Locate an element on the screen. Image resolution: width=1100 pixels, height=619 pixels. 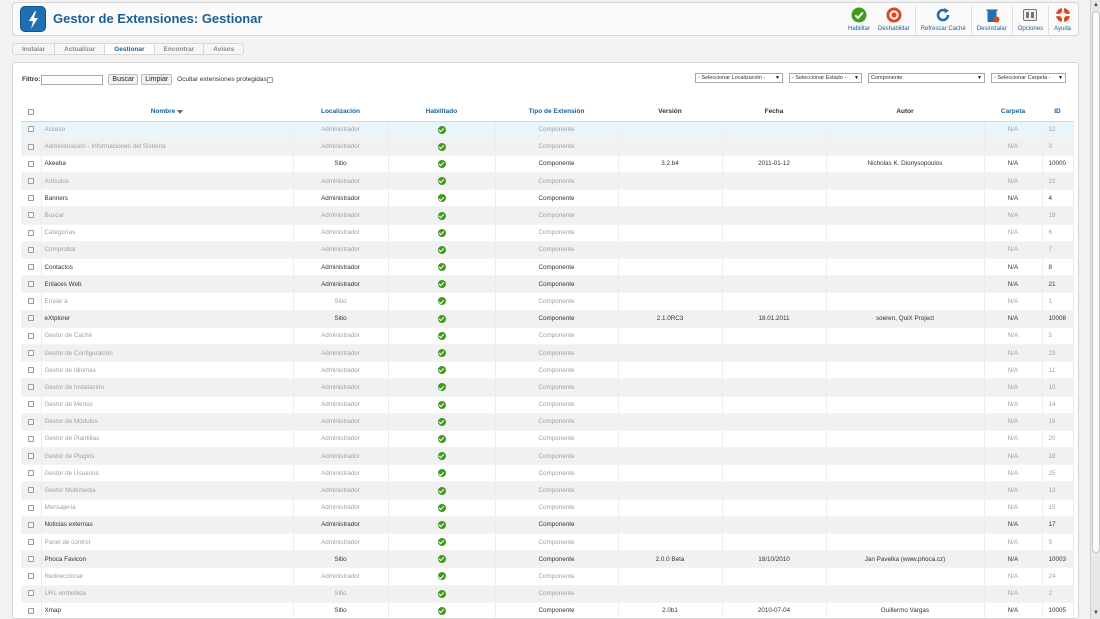
table-row: Buscar Administrador Componente N/A 19 is located at coordinates (547, 215).